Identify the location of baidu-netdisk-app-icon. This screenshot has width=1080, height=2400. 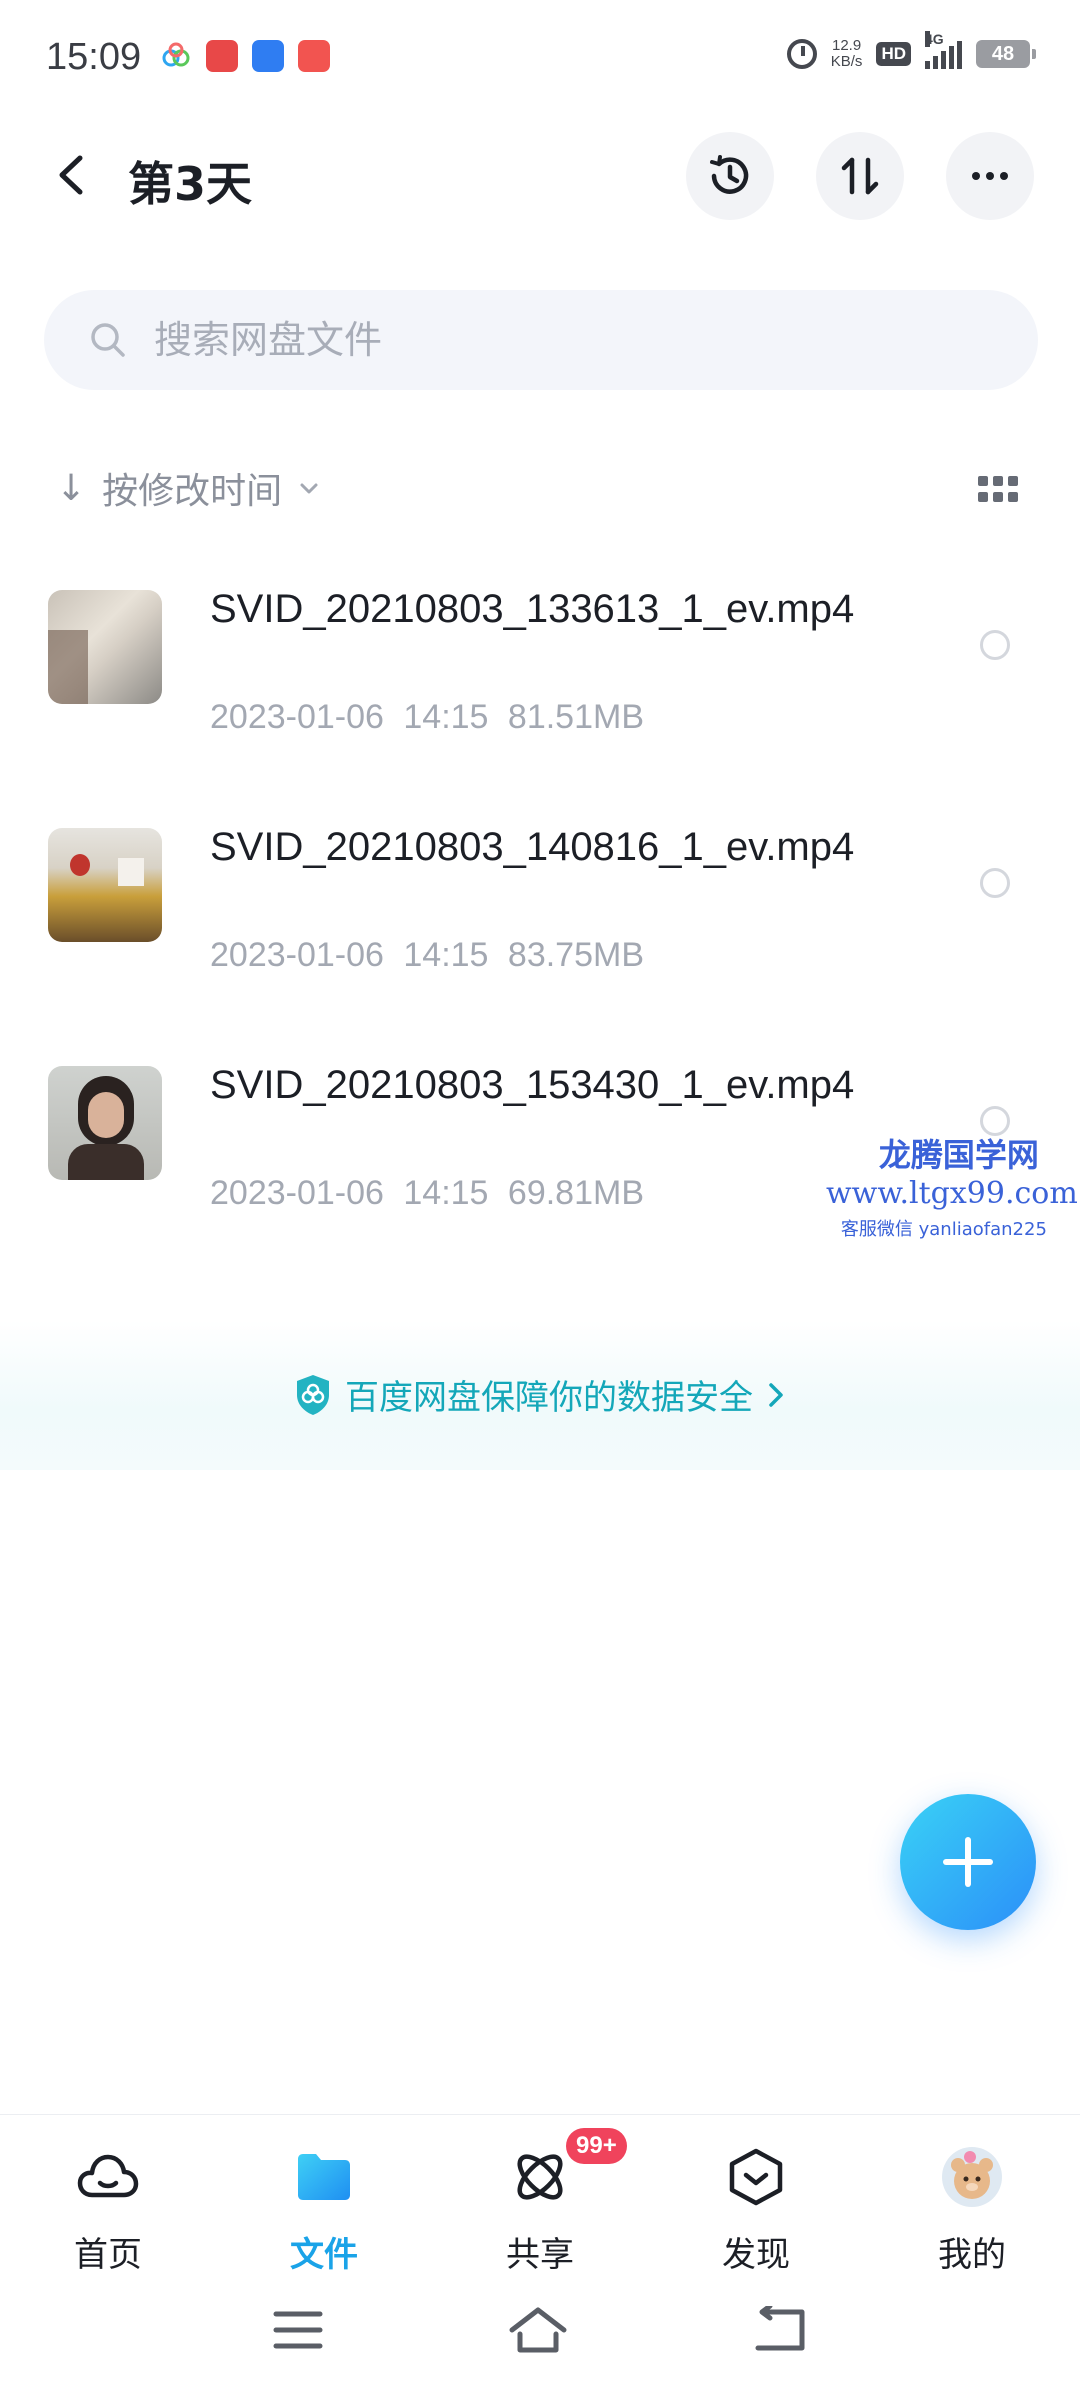
(176, 56).